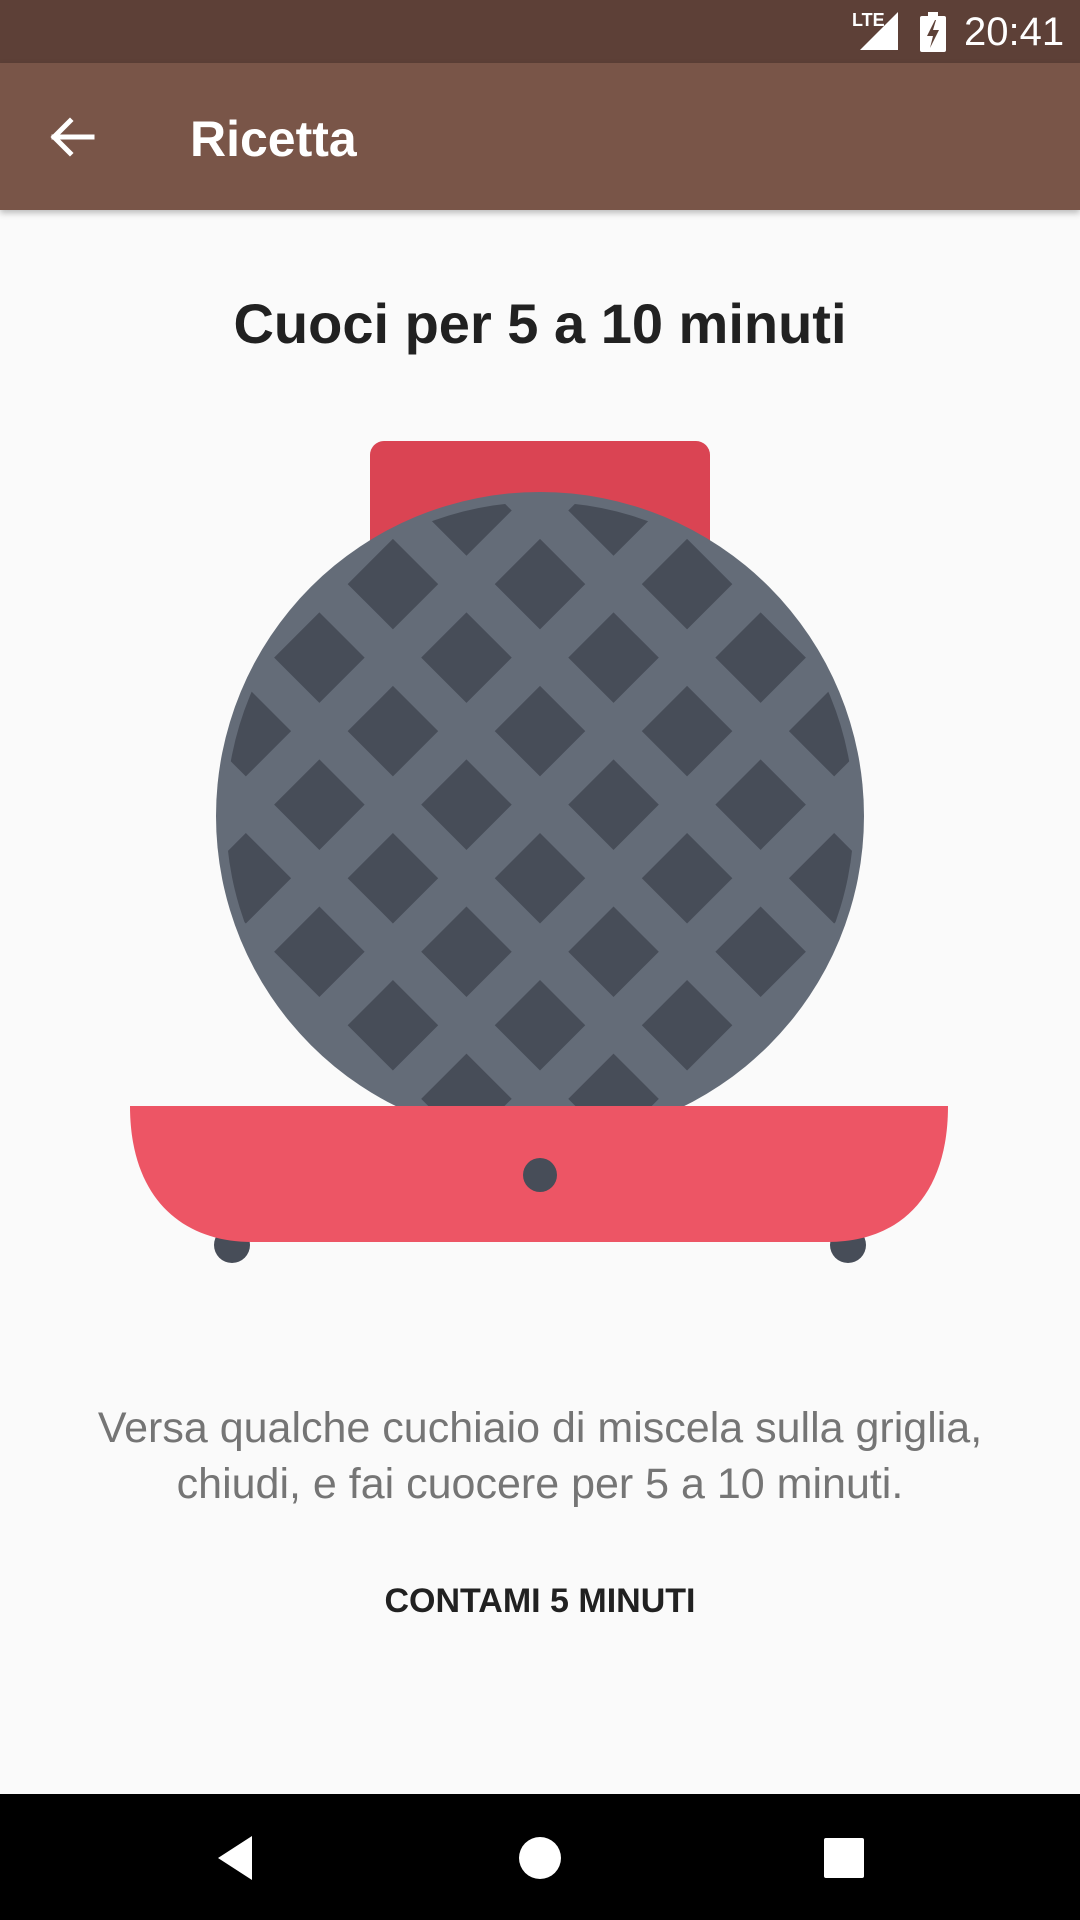 The image size is (1080, 1920). Describe the element at coordinates (540, 31) in the screenshot. I see `status-bar: LTE 20:41` at that location.